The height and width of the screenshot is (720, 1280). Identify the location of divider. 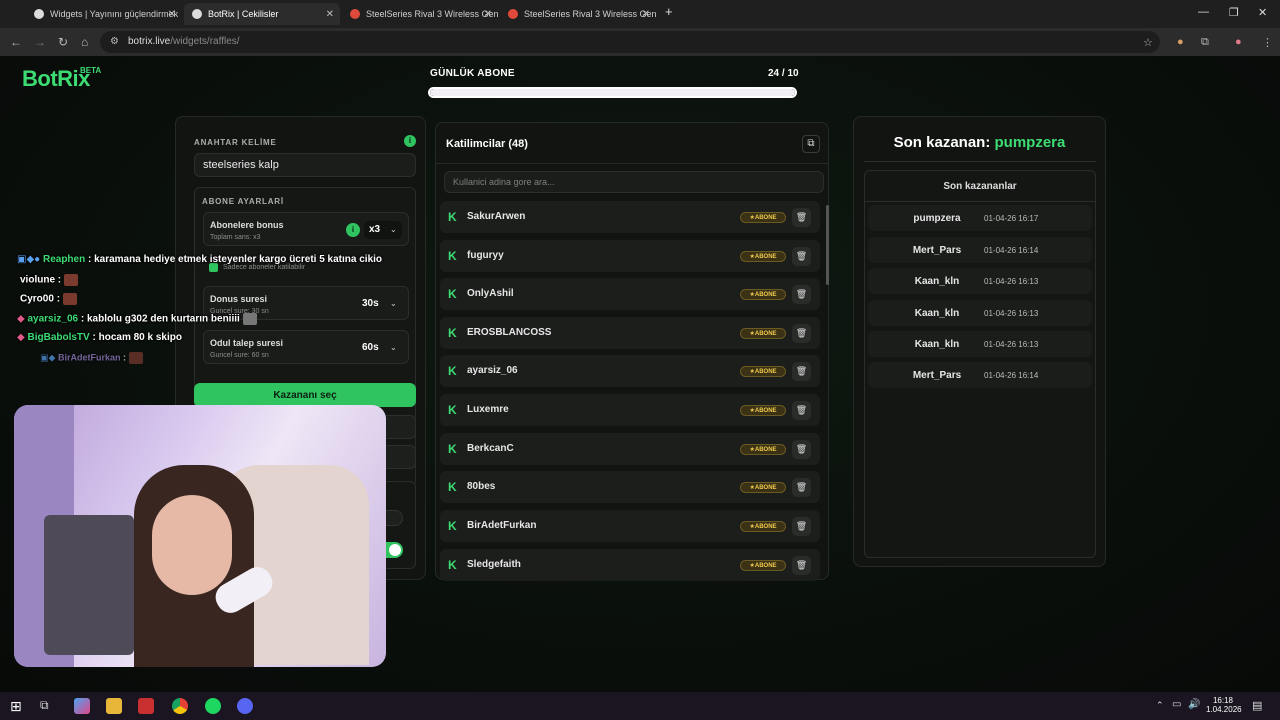
(980, 161).